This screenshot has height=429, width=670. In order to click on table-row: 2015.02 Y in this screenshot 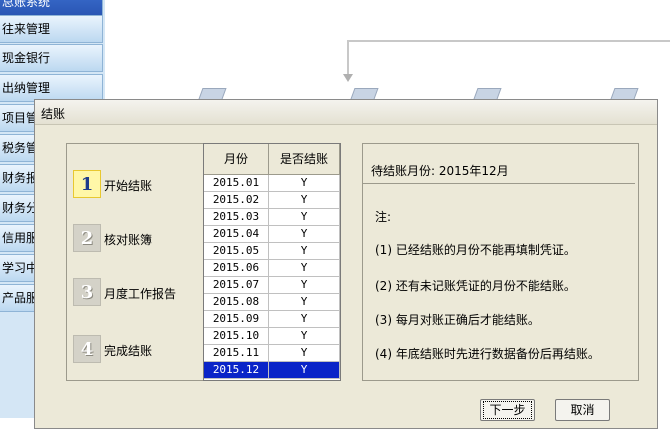, I will do `click(272, 200)`.